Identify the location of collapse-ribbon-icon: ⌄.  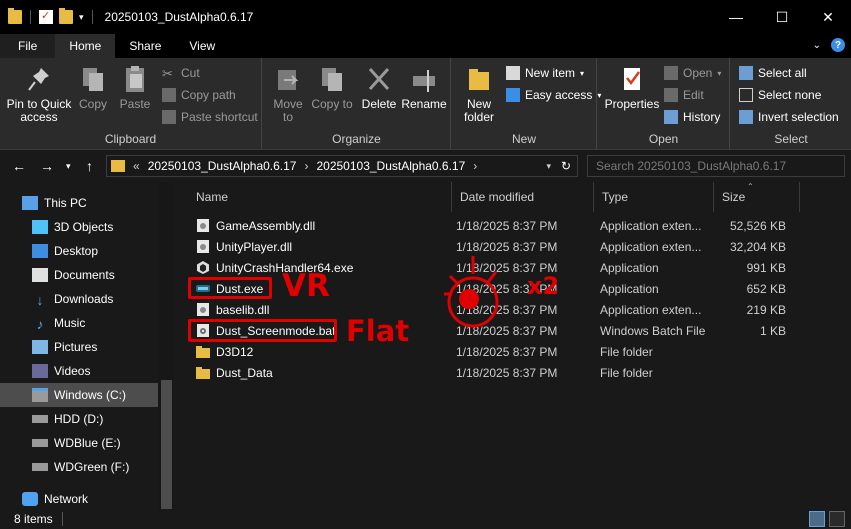
(817, 45).